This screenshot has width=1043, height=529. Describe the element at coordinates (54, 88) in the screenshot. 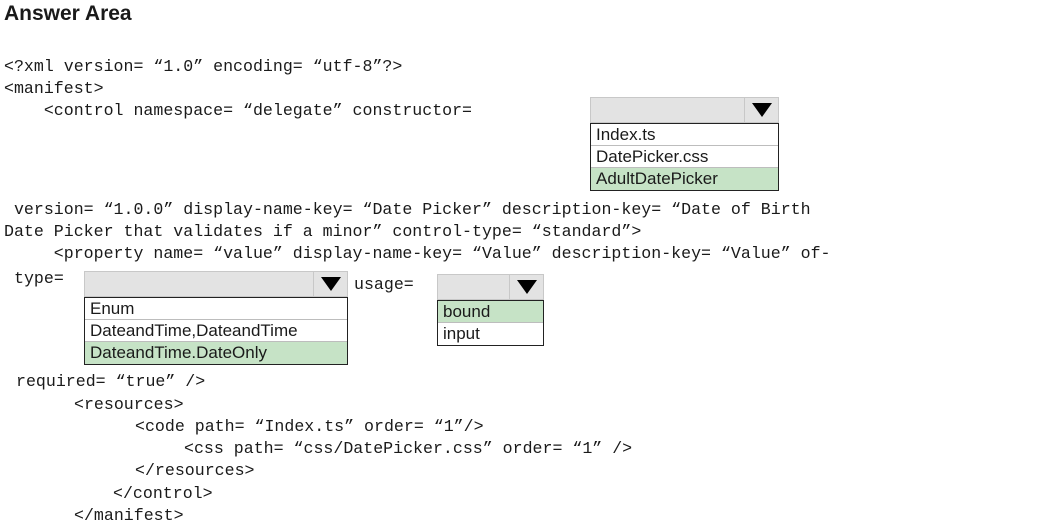

I see `code-line-manifest-open: <manifest>` at that location.